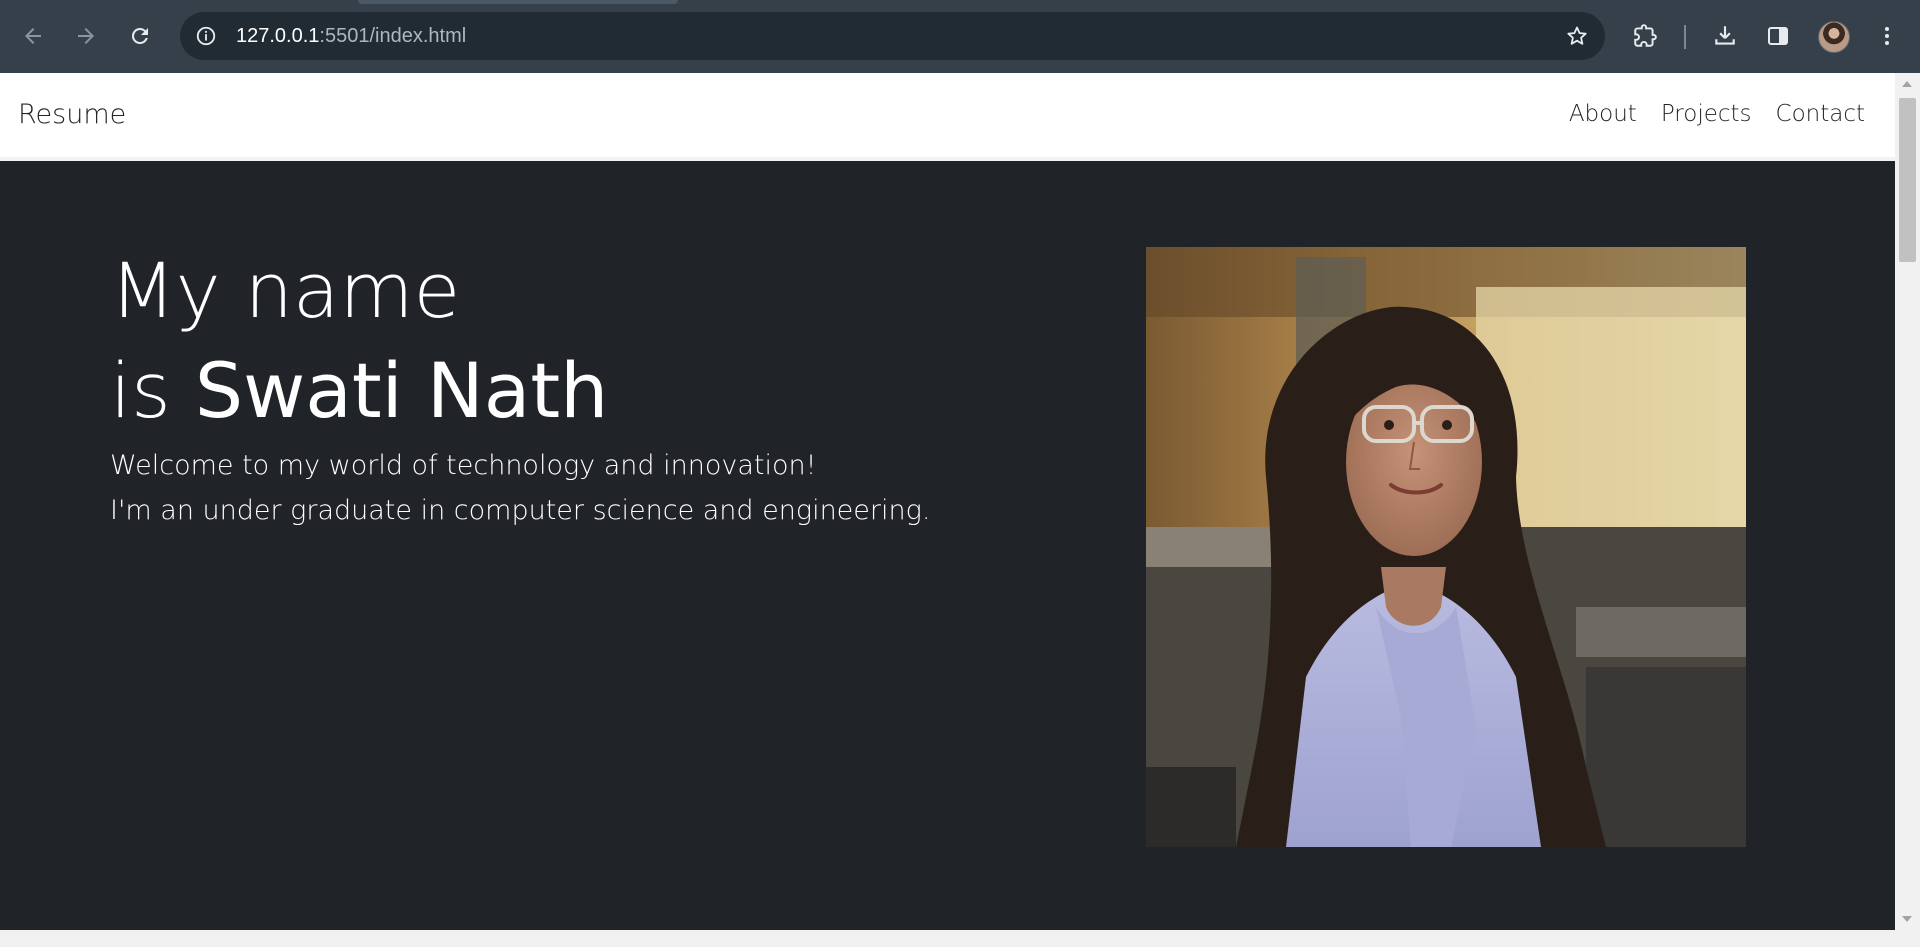 This screenshot has height=947, width=1920. I want to click on forward-button, so click(86, 36).